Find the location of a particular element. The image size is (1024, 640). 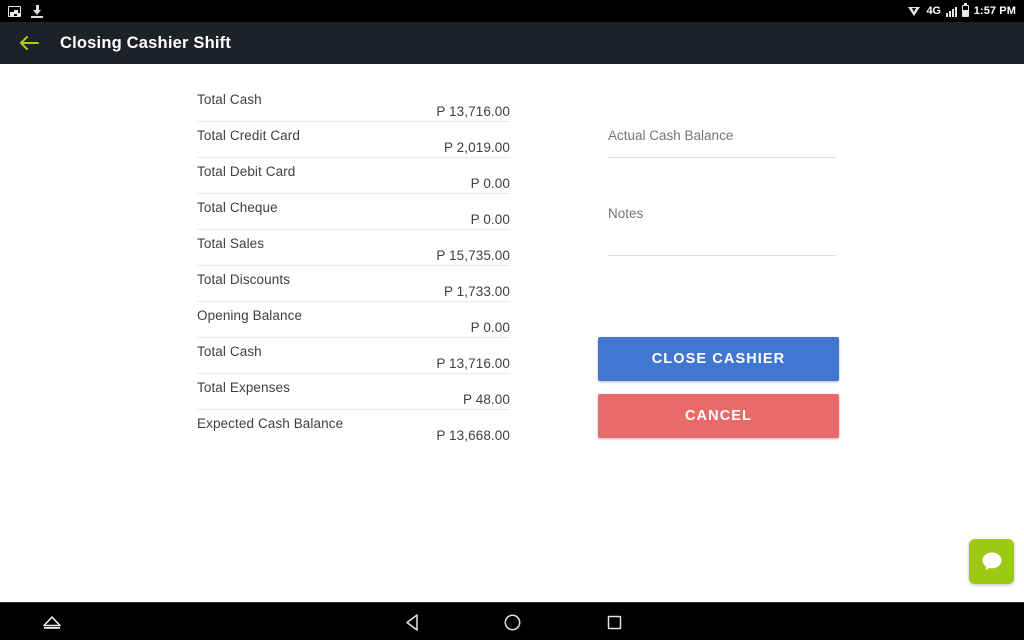

screenshot-icon is located at coordinates (14, 11).